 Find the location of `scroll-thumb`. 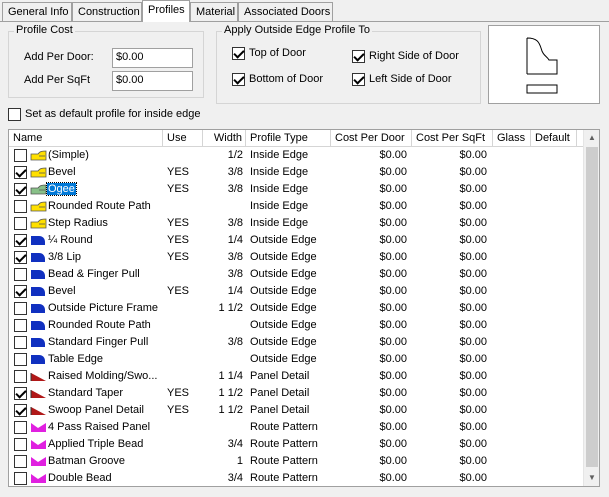

scroll-thumb is located at coordinates (592, 307).